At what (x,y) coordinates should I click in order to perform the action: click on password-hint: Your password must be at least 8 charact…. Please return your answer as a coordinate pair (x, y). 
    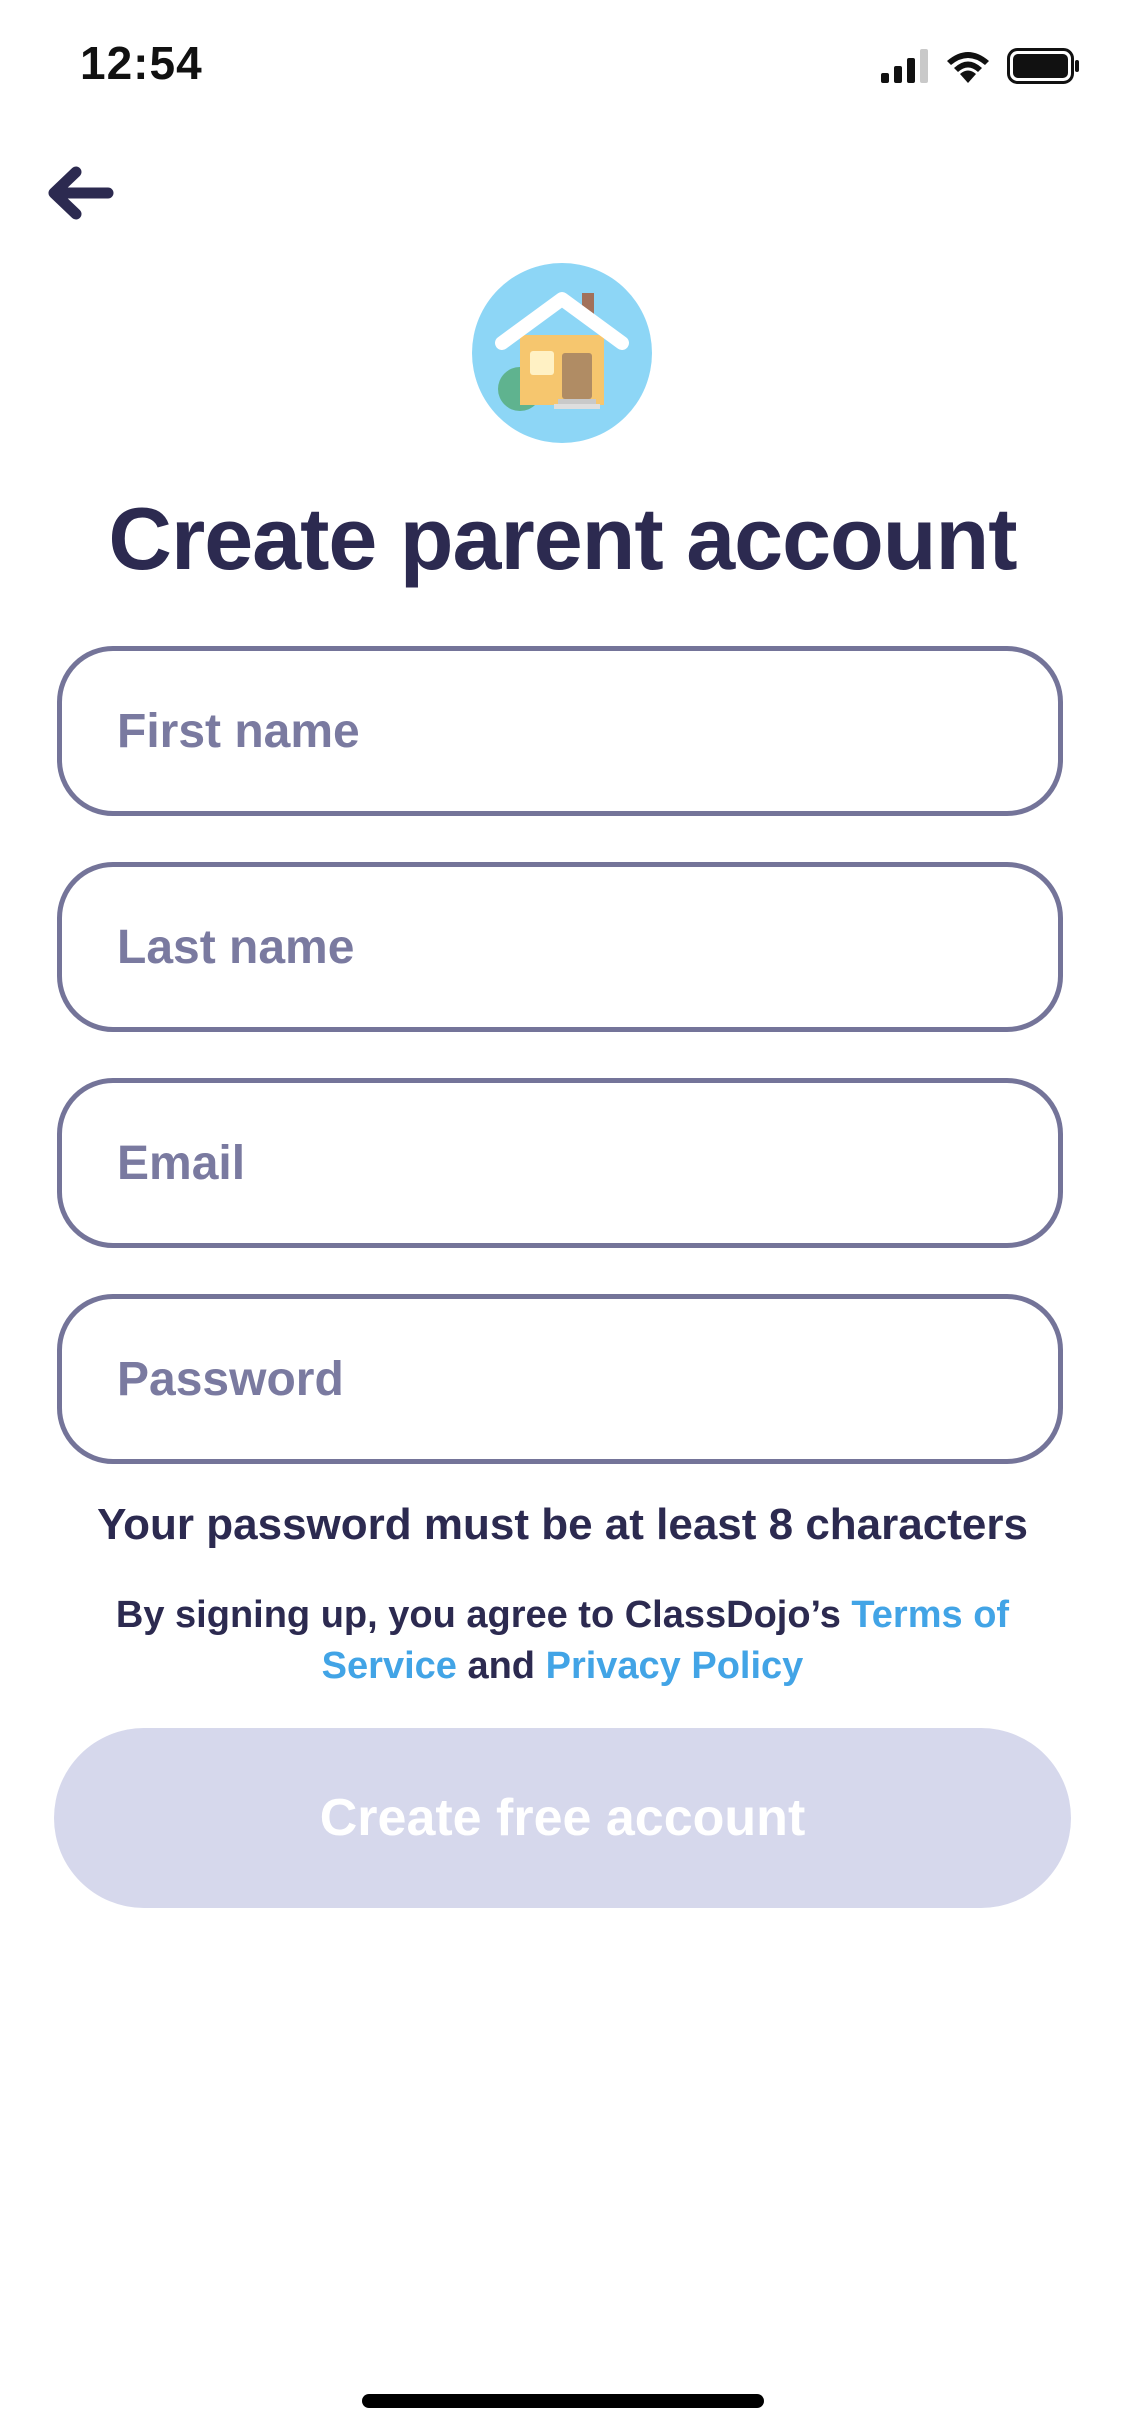
    Looking at the image, I should click on (562, 1524).